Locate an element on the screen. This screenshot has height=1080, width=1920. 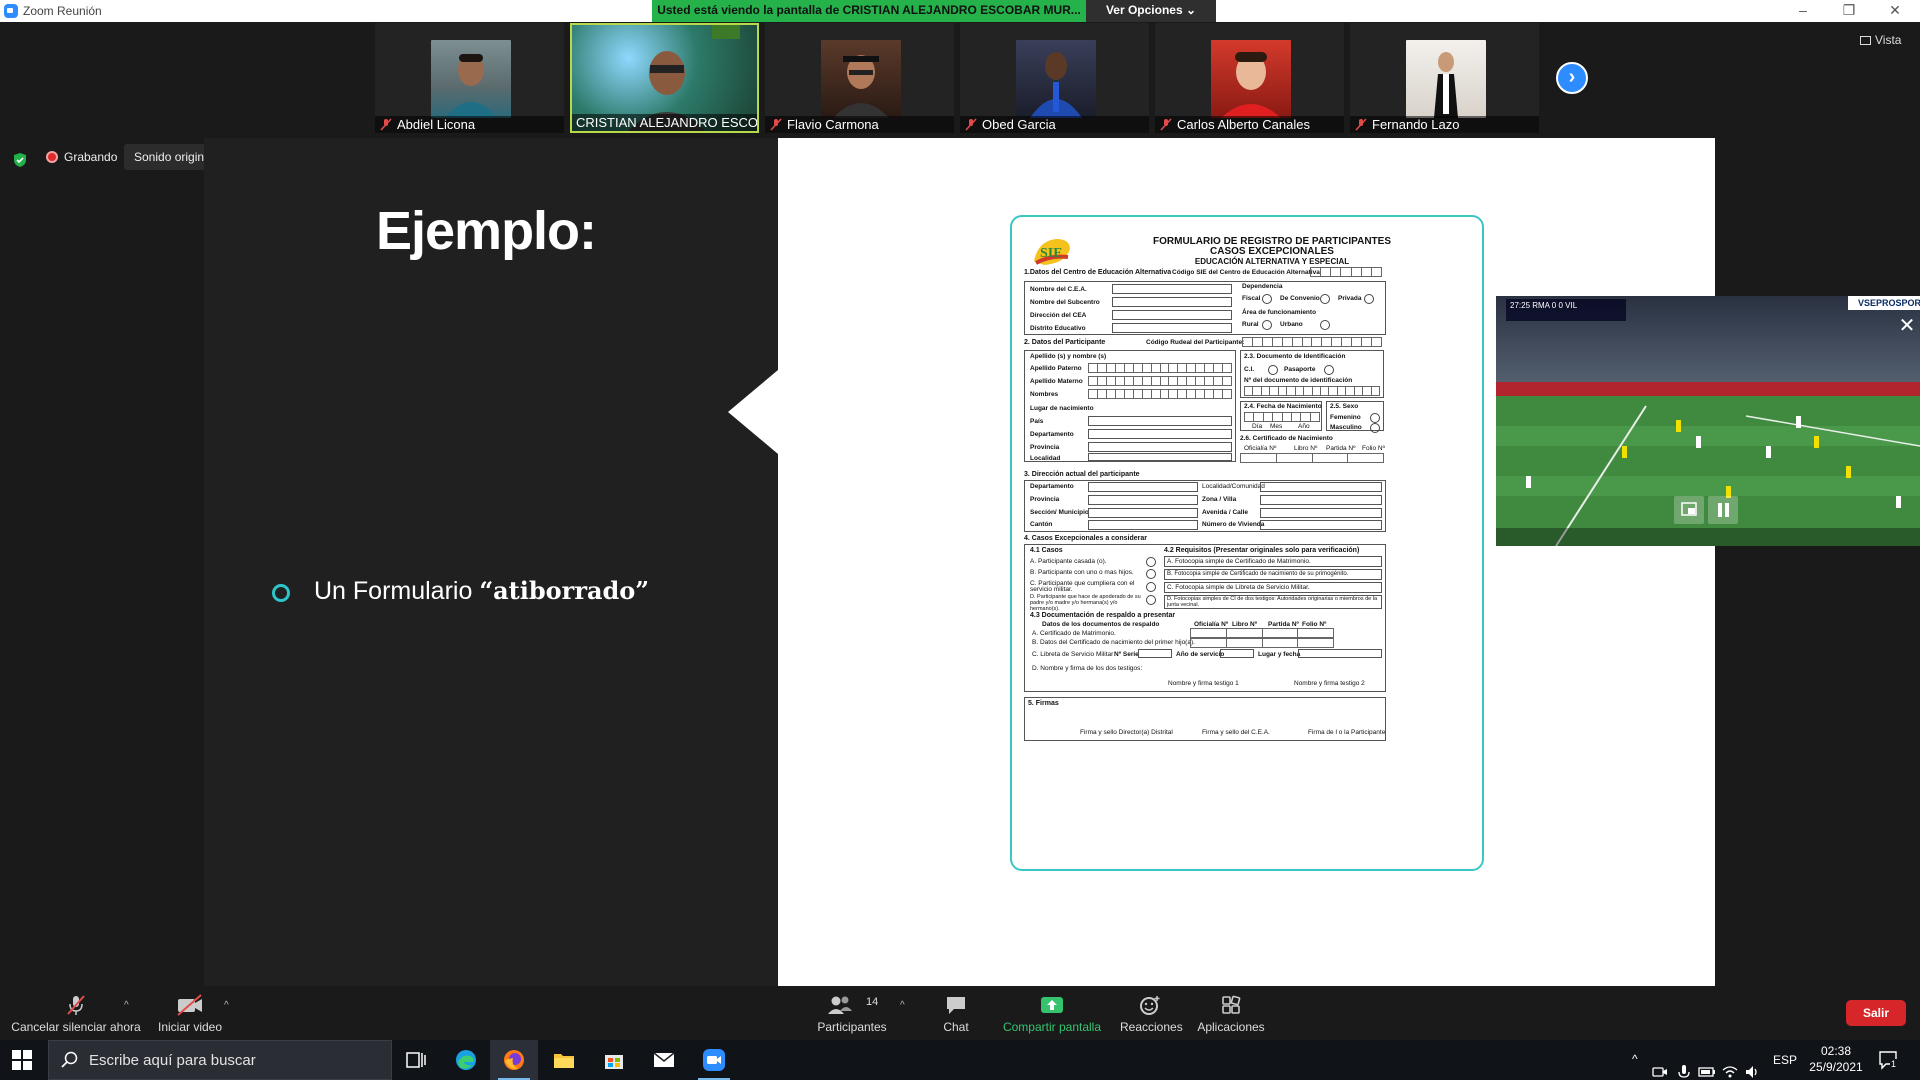
participant-tile: Obed Garcia is located at coordinates (1054, 78).